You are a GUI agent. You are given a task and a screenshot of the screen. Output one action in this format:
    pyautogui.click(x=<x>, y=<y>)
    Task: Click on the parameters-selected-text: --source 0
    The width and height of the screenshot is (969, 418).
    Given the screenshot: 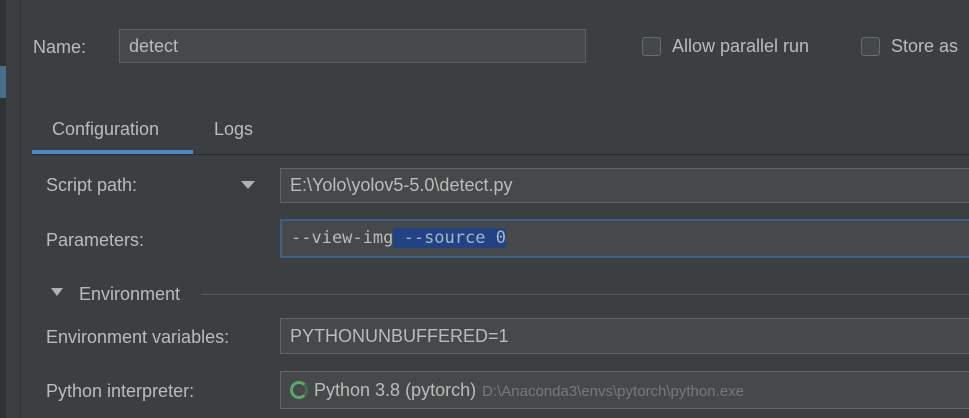 What is the action you would take?
    pyautogui.click(x=449, y=238)
    